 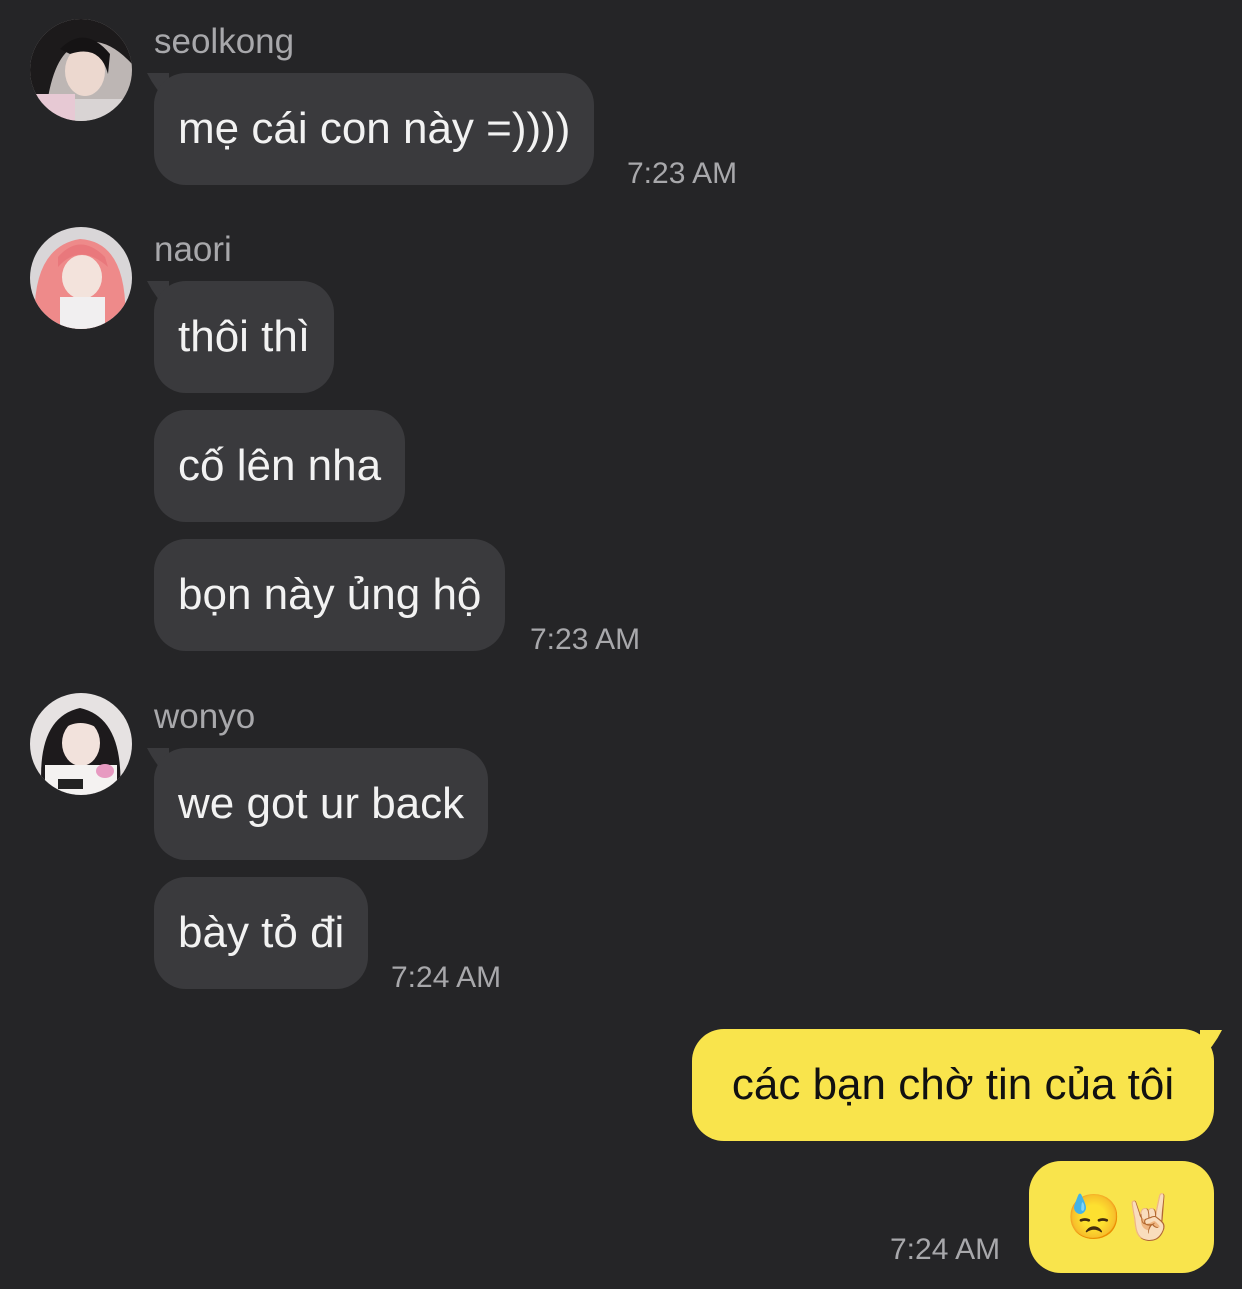 I want to click on message-bubble-outgoing: các bạn chờ tin của tôi, so click(x=953, y=1085).